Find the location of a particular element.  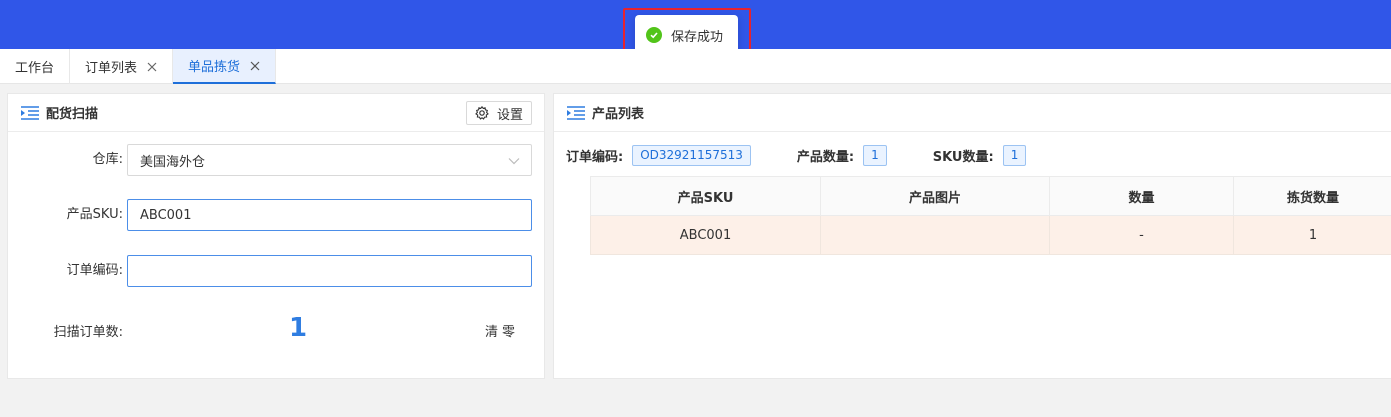

sku-input is located at coordinates (329, 215).